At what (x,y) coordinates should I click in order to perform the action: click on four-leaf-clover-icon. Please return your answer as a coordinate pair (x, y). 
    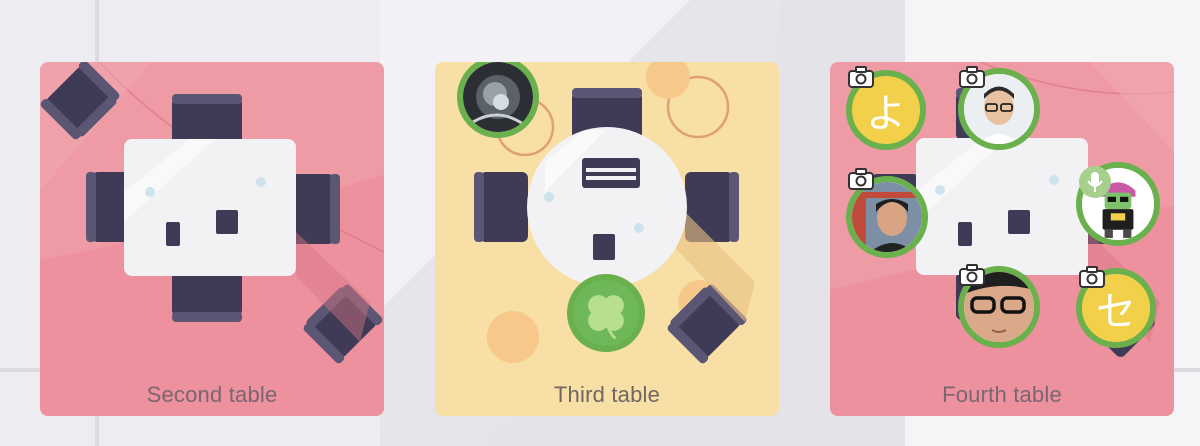
    Looking at the image, I should click on (606, 313).